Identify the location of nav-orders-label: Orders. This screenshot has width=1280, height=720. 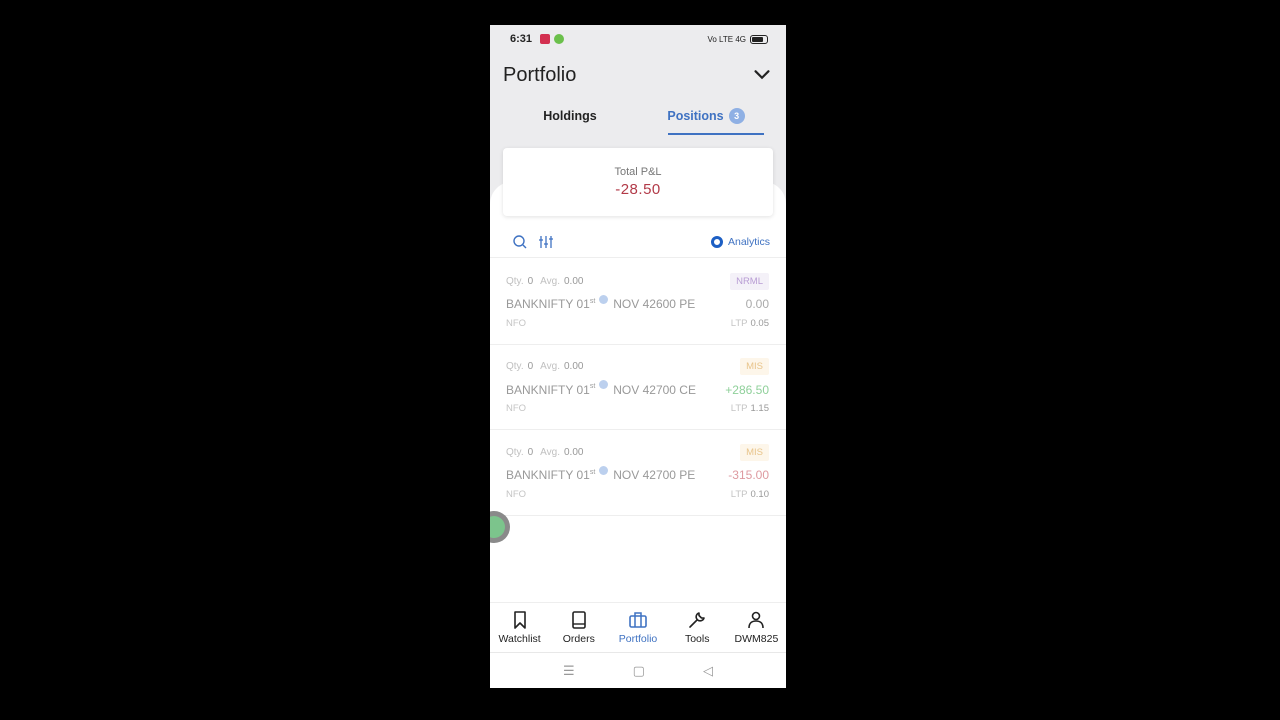
(578, 639).